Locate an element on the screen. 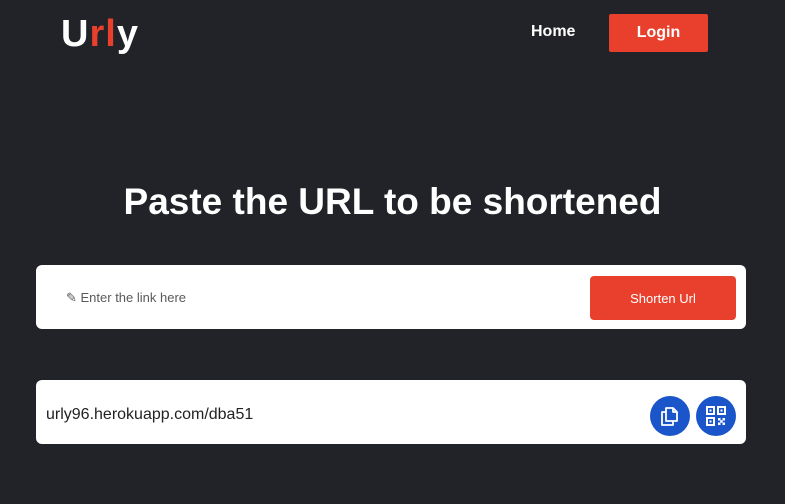 This screenshot has width=785, height=504. logo-letter-u: U is located at coordinates (75, 34).